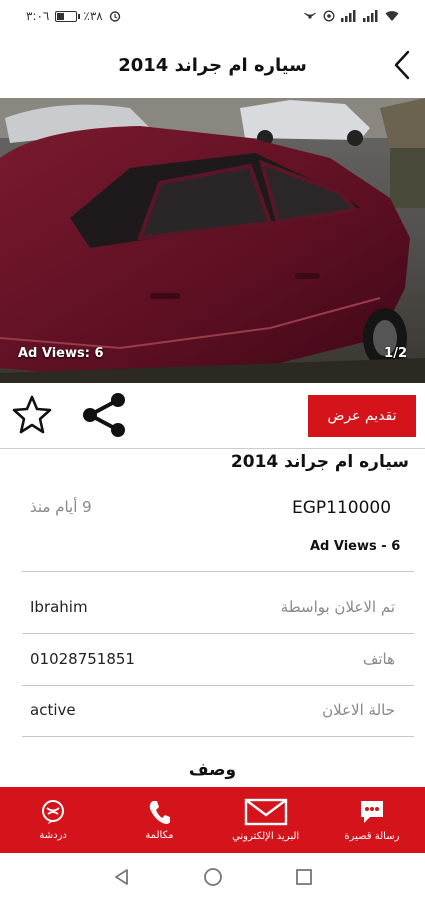  I want to click on star-outline-icon, so click(32, 414).